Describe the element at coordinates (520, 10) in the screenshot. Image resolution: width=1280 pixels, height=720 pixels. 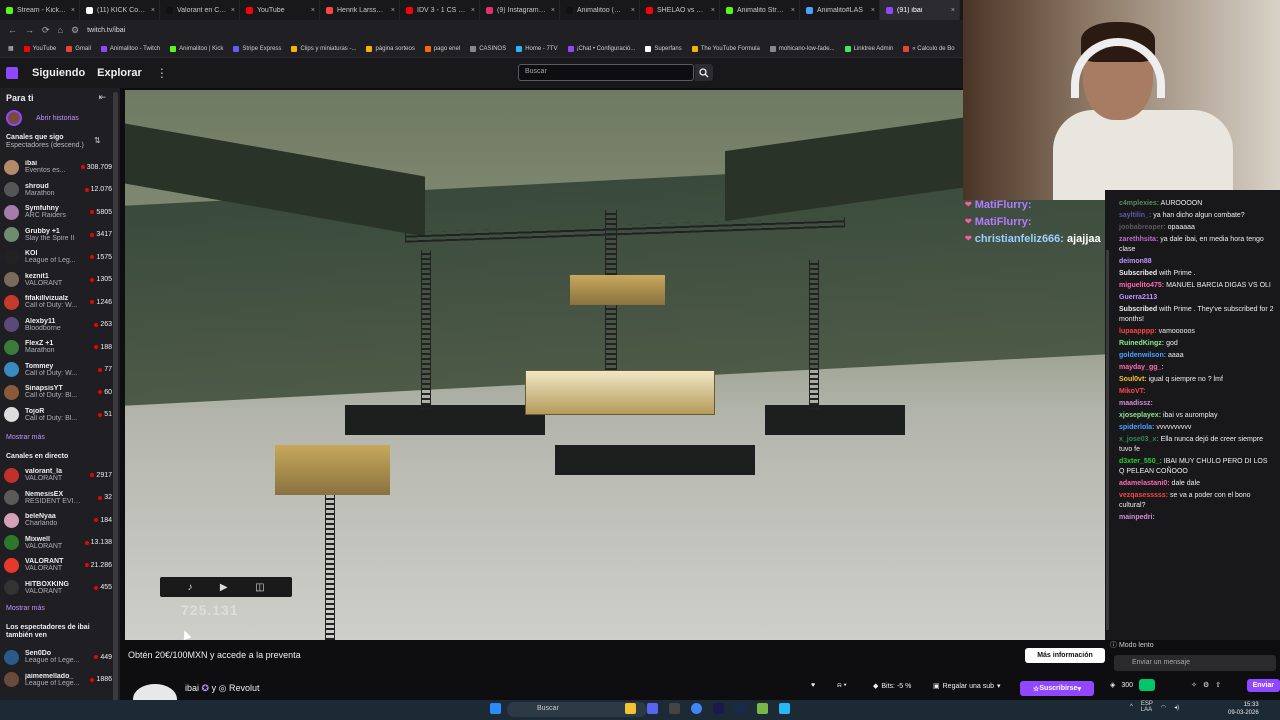
I see `browser-tab: (9) Instagram • M ×` at that location.